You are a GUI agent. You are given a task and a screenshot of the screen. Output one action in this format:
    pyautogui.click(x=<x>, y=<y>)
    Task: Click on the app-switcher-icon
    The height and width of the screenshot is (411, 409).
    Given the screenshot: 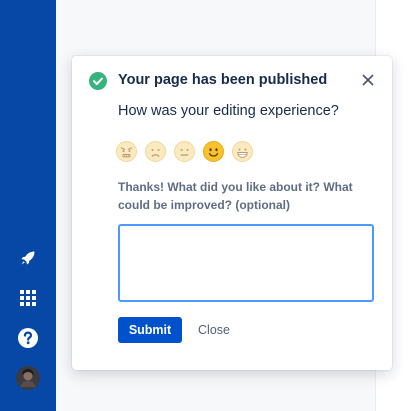 What is the action you would take?
    pyautogui.click(x=28, y=298)
    